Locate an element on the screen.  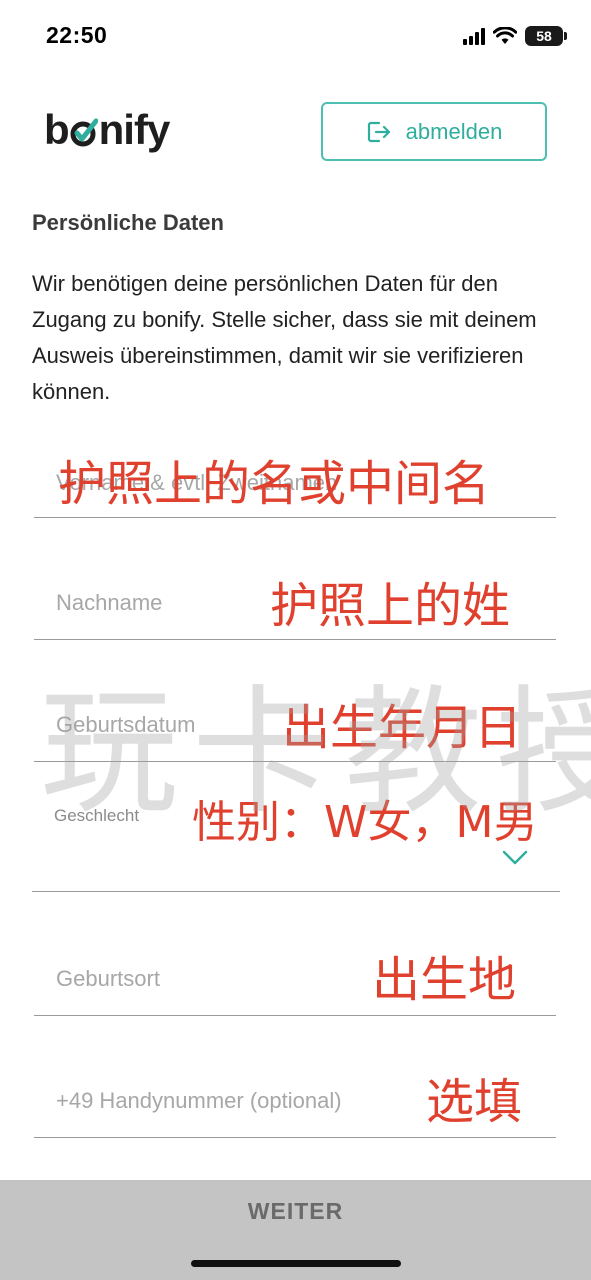
home-indicator is located at coordinates (296, 1263).